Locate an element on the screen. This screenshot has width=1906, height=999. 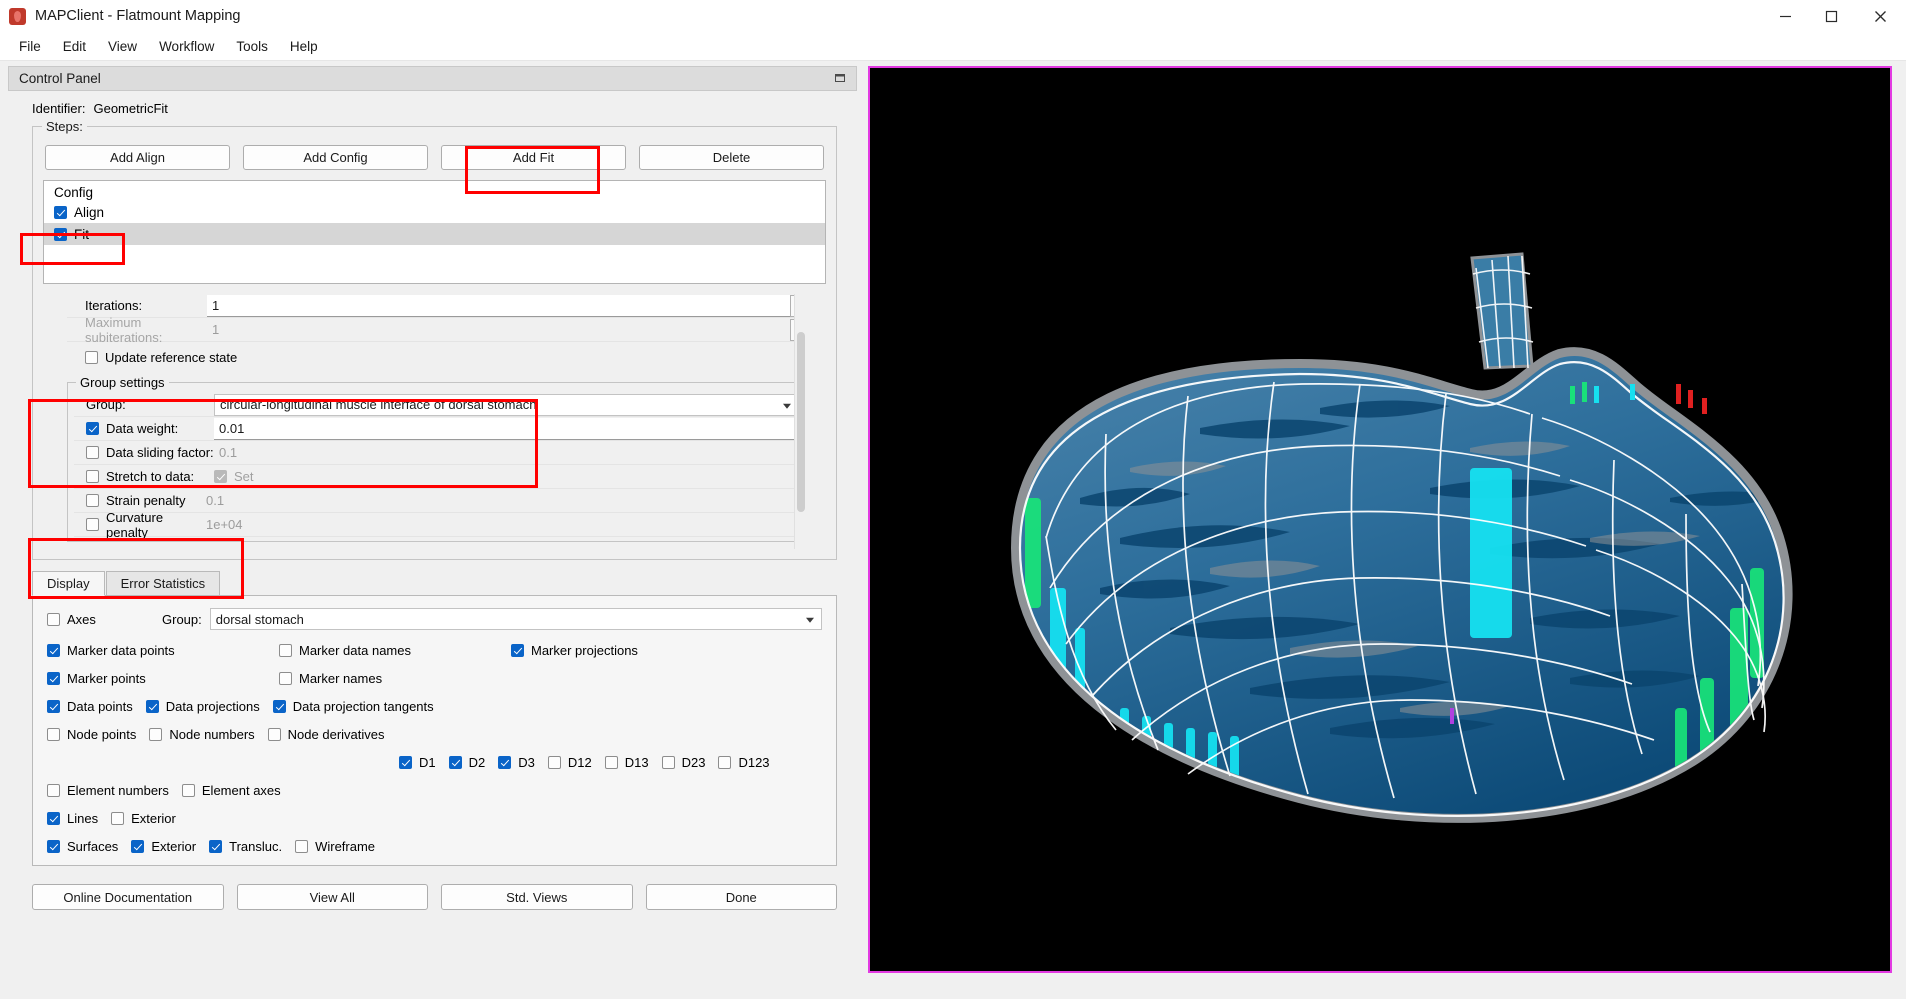
derivative-d23-checkbox is located at coordinates (668, 762).